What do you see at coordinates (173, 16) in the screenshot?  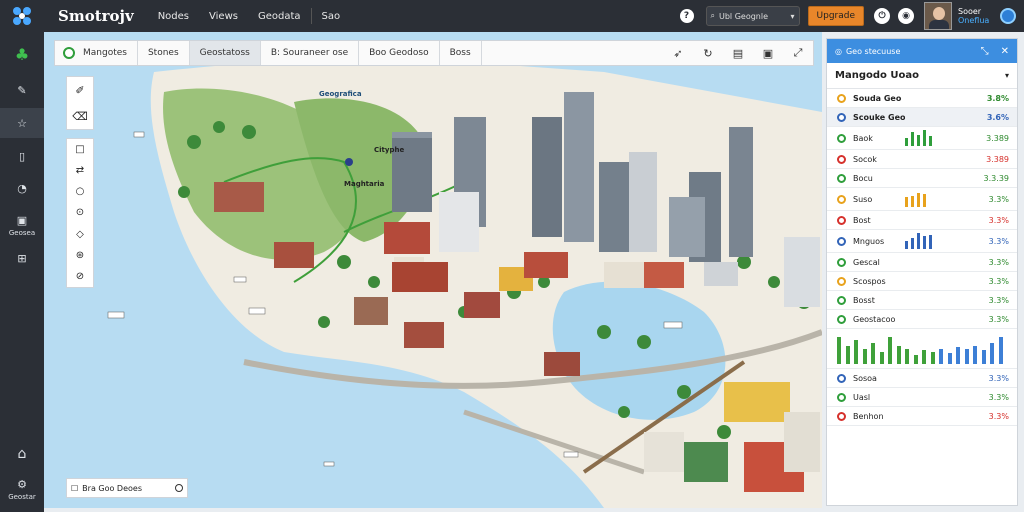 I see `nav-item-nodes: Nodes` at bounding box center [173, 16].